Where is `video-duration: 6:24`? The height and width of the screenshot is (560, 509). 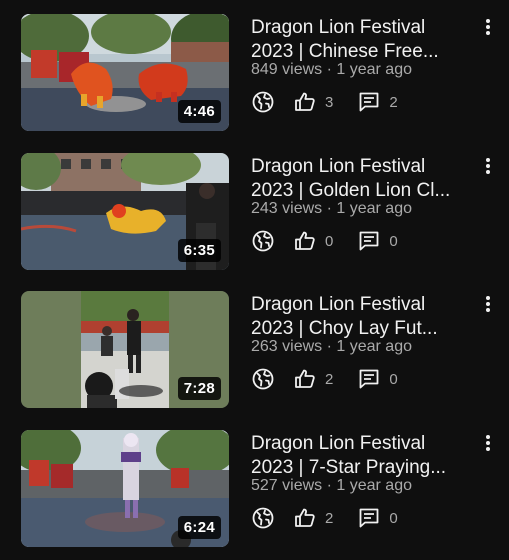
video-duration: 6:24 is located at coordinates (199, 527).